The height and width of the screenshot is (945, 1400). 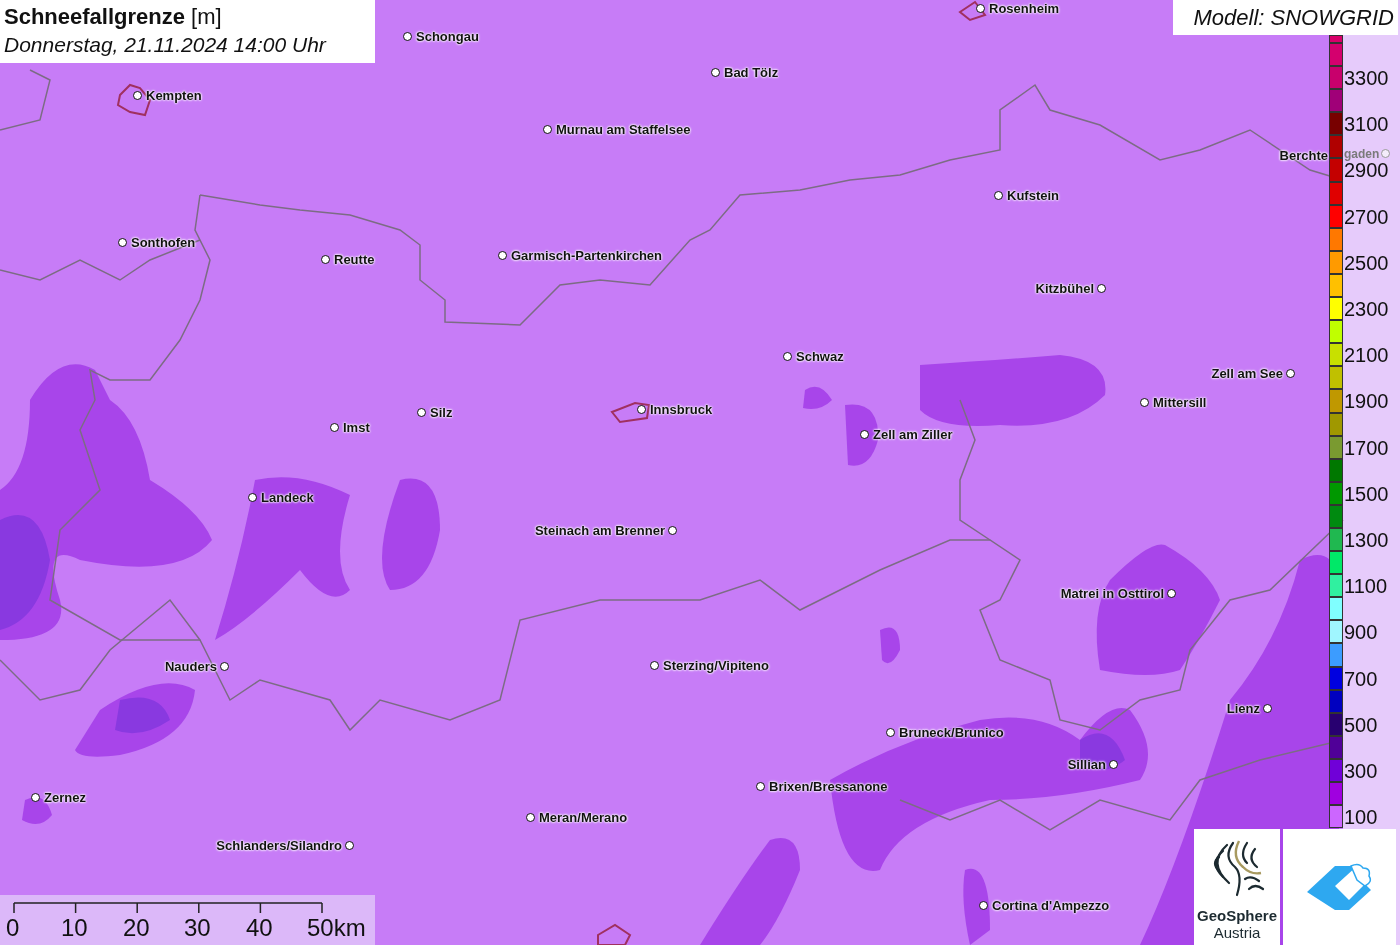 I want to click on city-label: Nauders, so click(x=190, y=666).